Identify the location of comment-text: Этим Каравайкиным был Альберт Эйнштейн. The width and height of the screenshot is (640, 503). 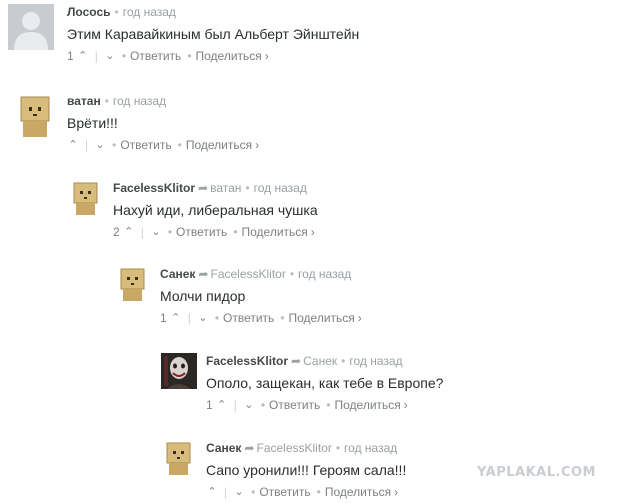
(213, 34).